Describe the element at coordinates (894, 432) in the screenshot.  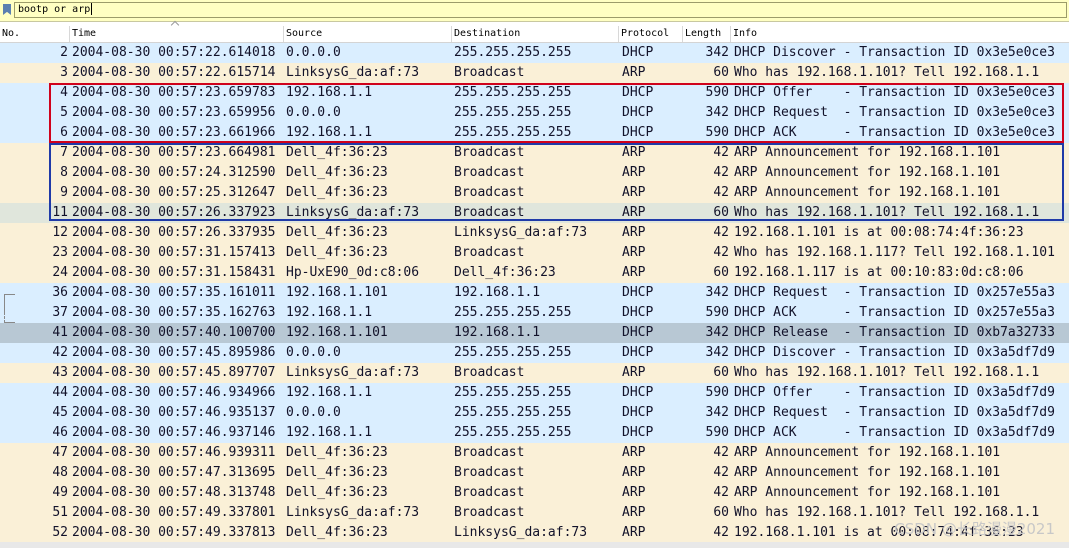
I see `cell-info: DHCP ACK - Transaction ID 0x3a5df7d9` at that location.